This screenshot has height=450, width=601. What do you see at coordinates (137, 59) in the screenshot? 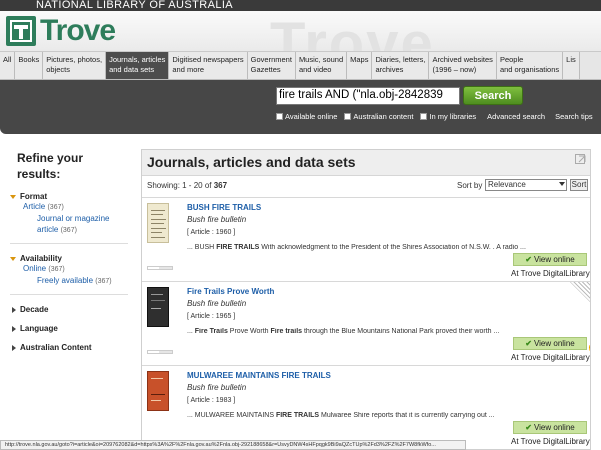
I see `tab-label: Journals, articles` at bounding box center [137, 59].